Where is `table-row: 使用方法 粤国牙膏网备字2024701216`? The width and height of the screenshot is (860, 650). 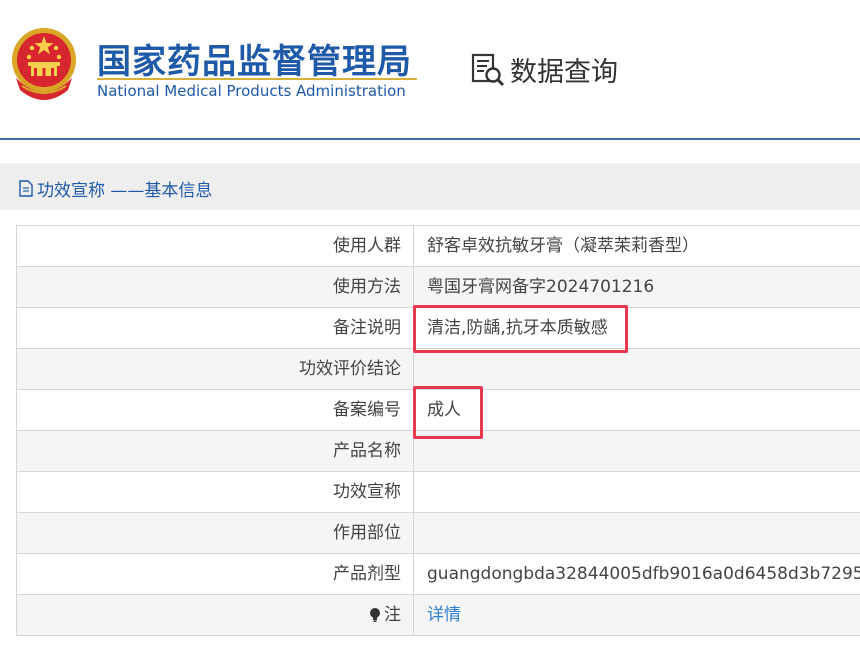 table-row: 使用方法 粤国牙膏网备字2024701216 is located at coordinates (438, 287).